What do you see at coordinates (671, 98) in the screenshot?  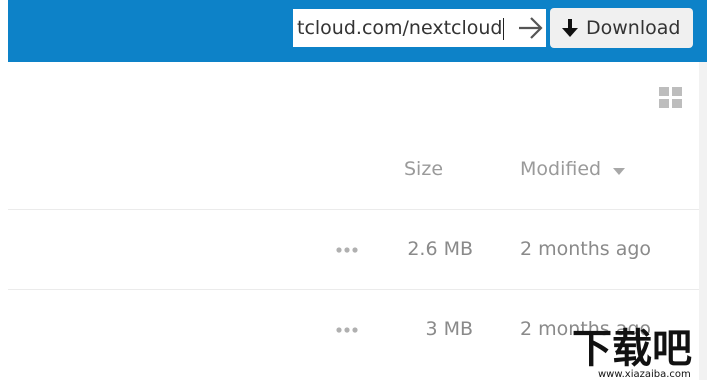 I see `grid-view-icon` at bounding box center [671, 98].